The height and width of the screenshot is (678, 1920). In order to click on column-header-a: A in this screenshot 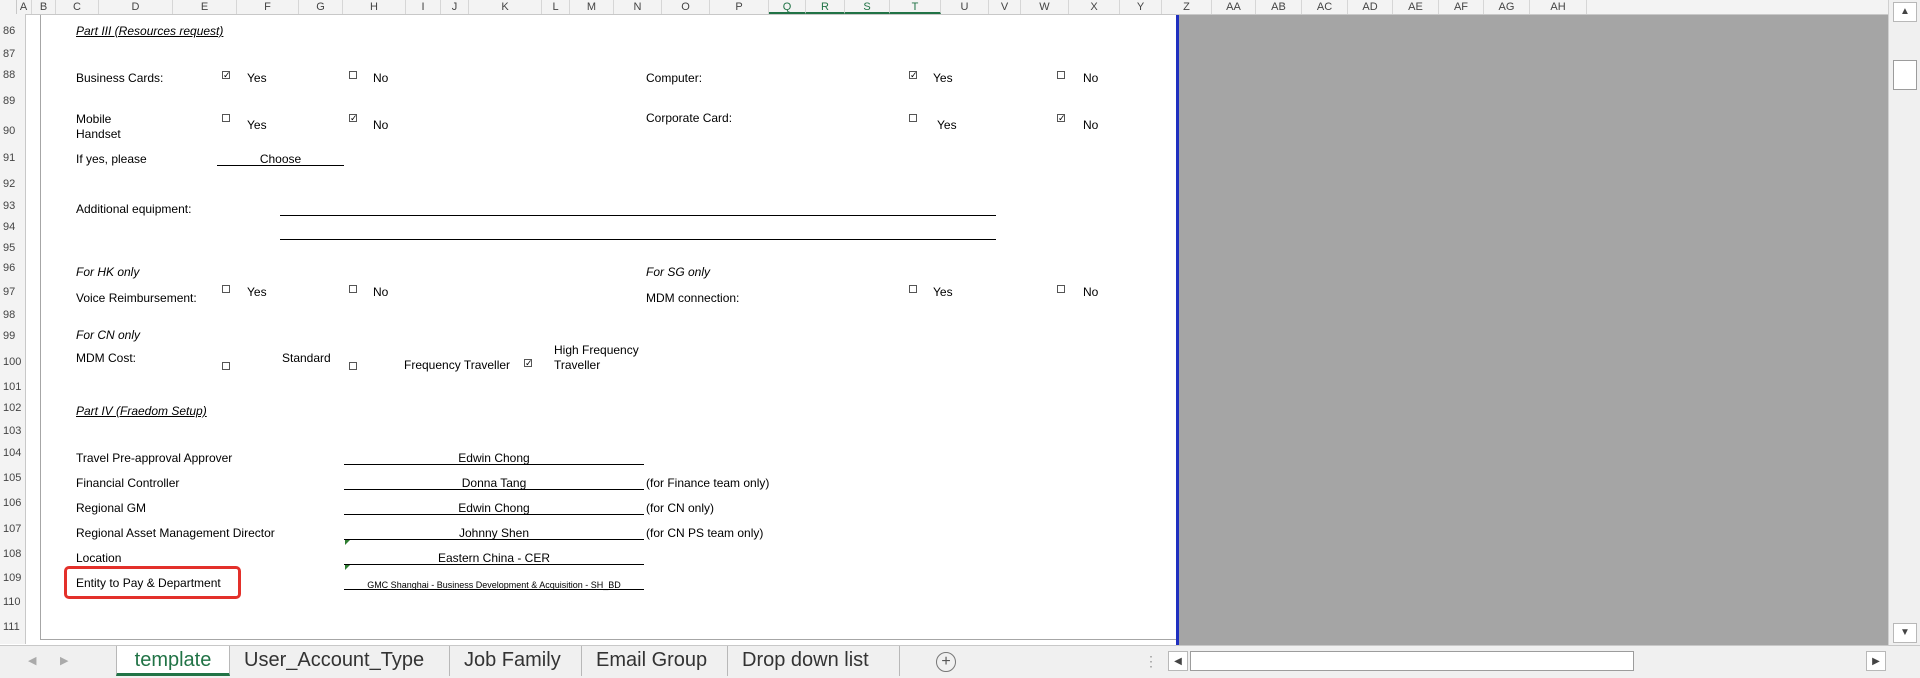, I will do `click(24, 7)`.